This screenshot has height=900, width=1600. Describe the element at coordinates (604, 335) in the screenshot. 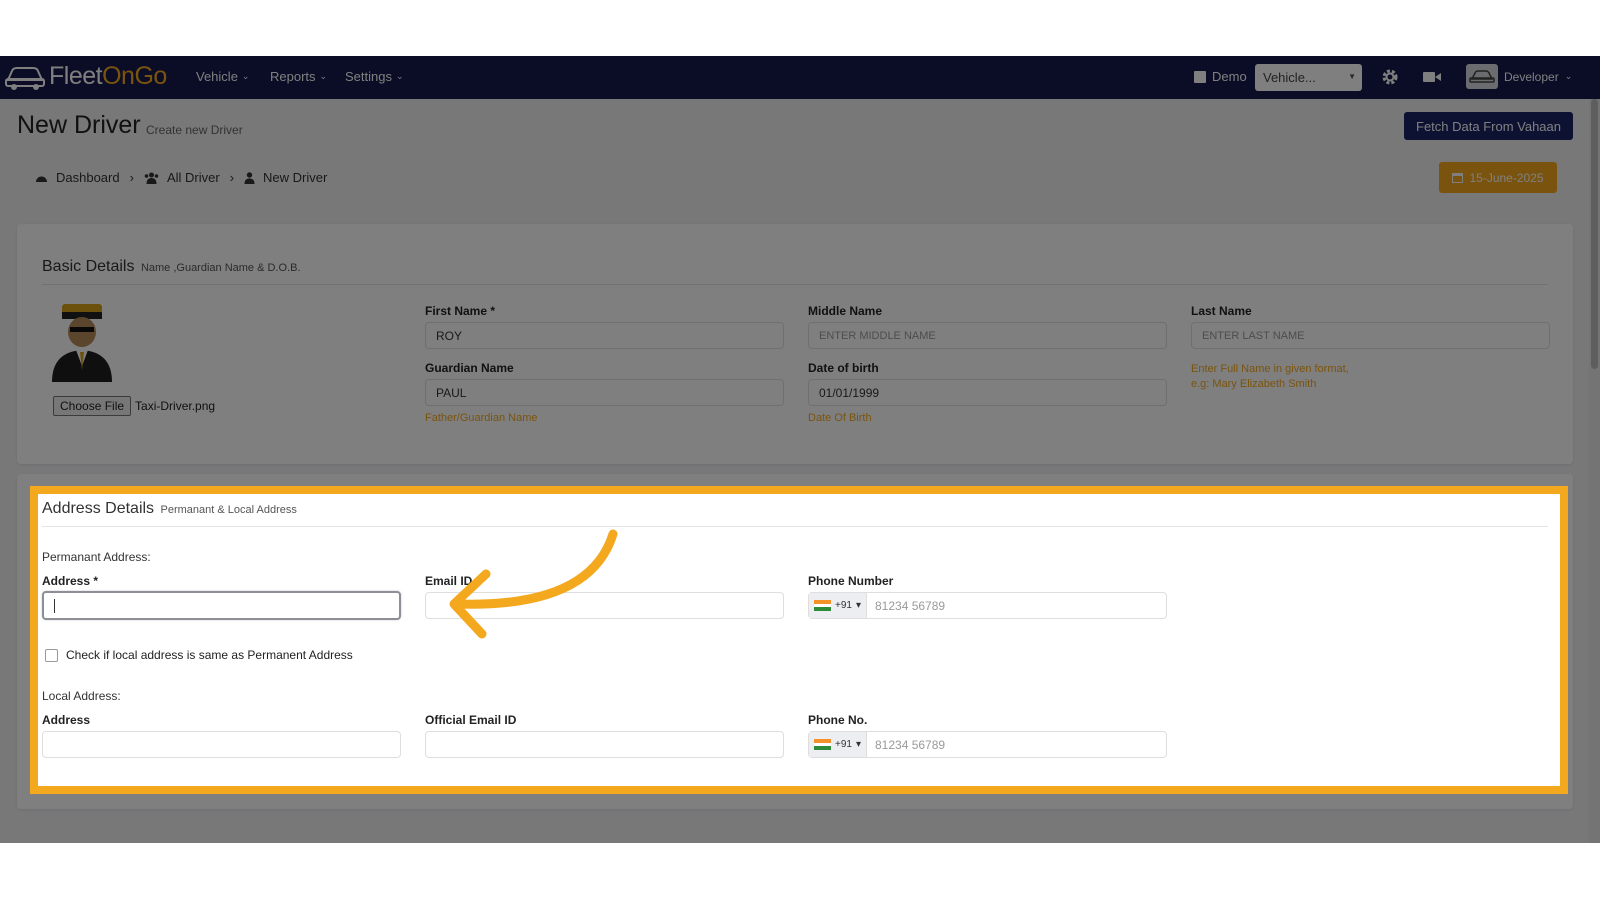

I see `first-name-input: ROY` at that location.